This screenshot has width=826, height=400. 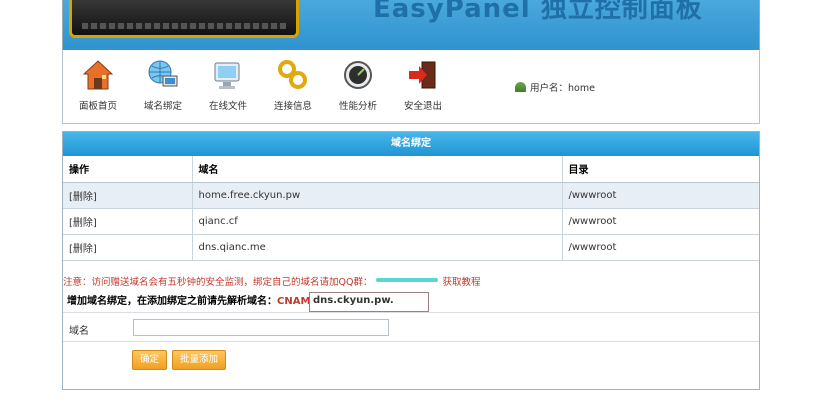 I want to click on toolbar-home: 面板首页, so click(x=98, y=85).